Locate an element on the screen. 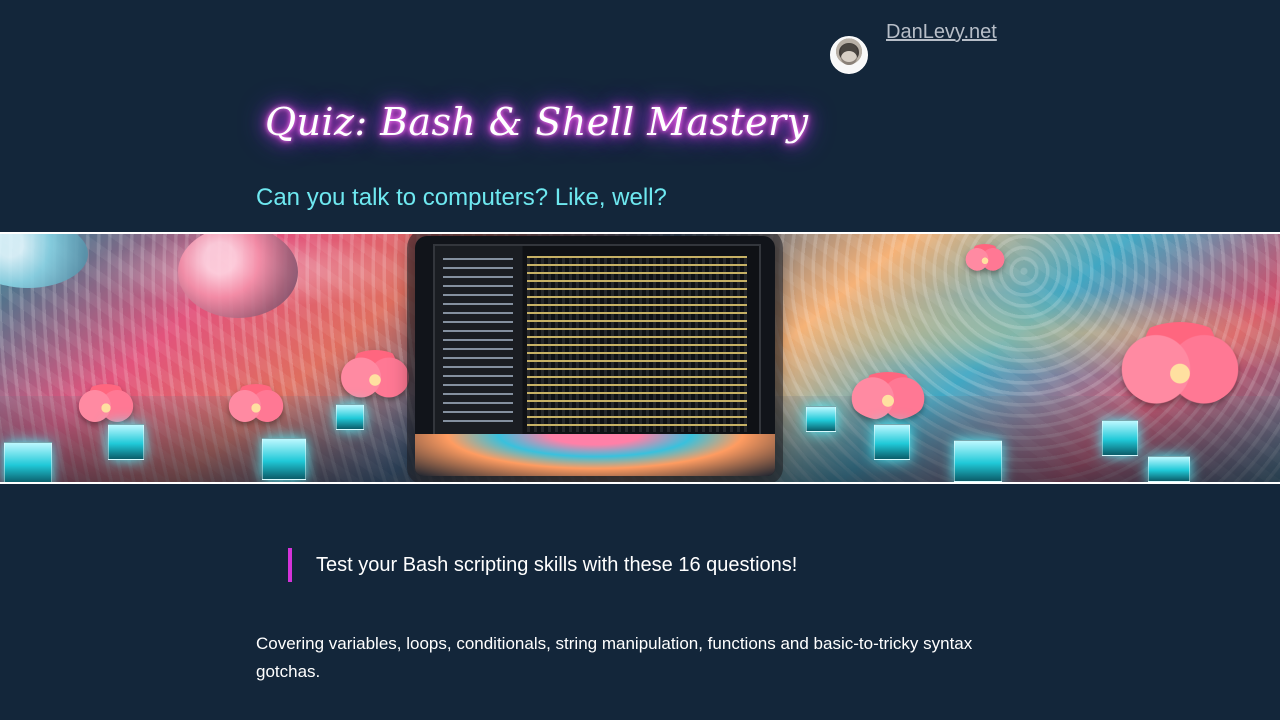 Image resolution: width=1280 pixels, height=720 pixels. site-name-link: DanLevy.net is located at coordinates (941, 32).